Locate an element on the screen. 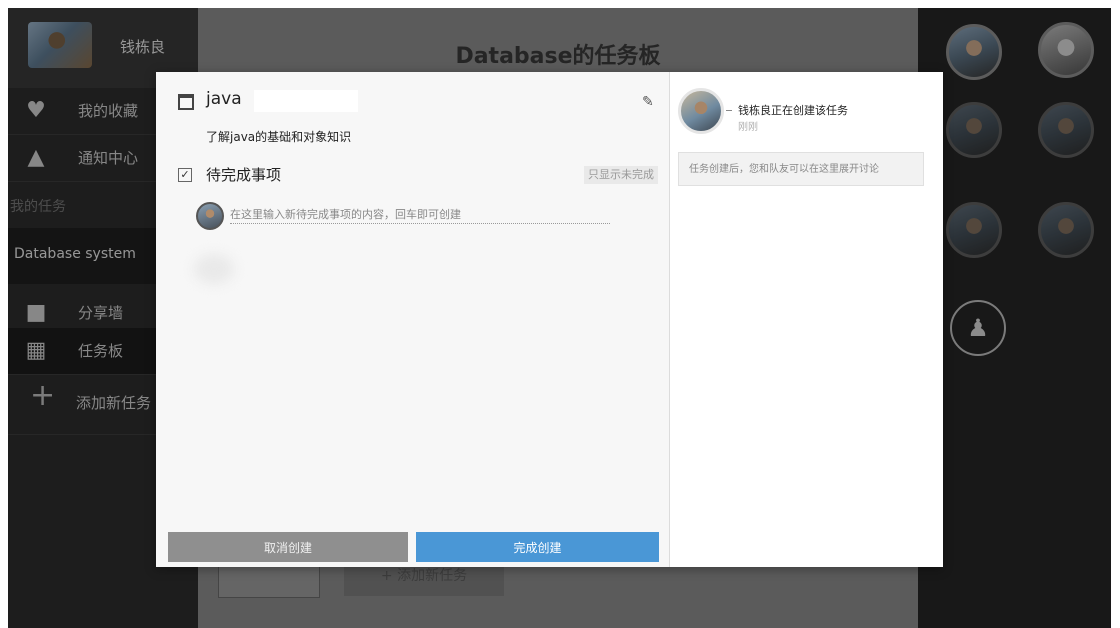 This screenshot has height=628, width=1120. task-title-input: java is located at coordinates (224, 99).